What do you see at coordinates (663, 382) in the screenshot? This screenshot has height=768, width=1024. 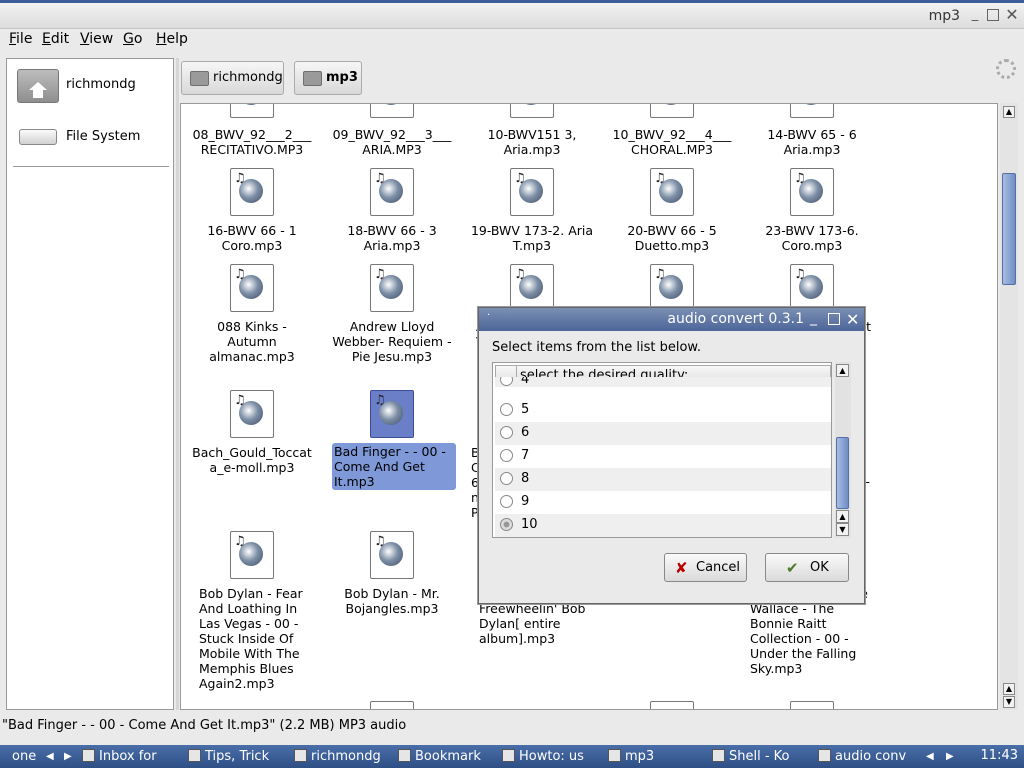 I see `list-item: 4` at bounding box center [663, 382].